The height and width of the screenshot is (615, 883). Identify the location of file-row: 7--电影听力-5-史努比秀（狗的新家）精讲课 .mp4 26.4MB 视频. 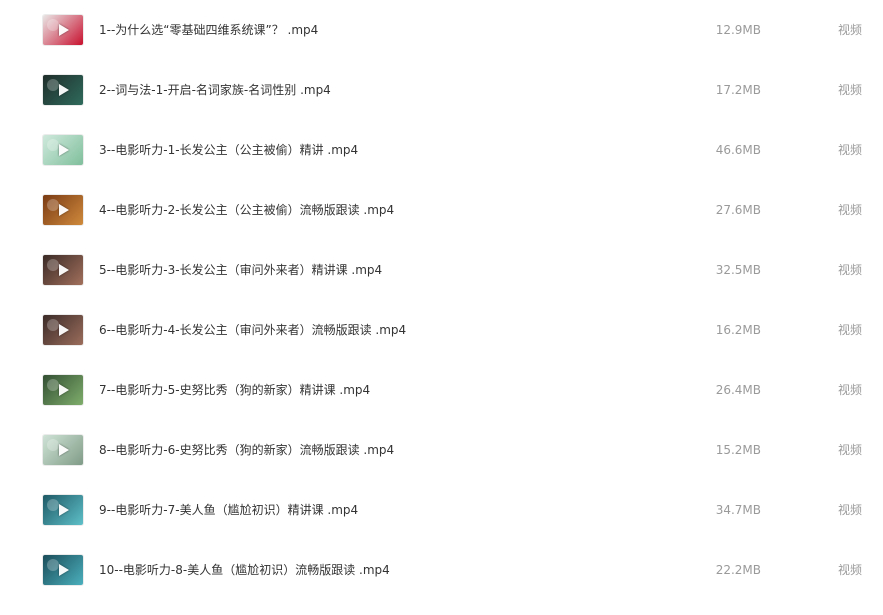
(441, 405).